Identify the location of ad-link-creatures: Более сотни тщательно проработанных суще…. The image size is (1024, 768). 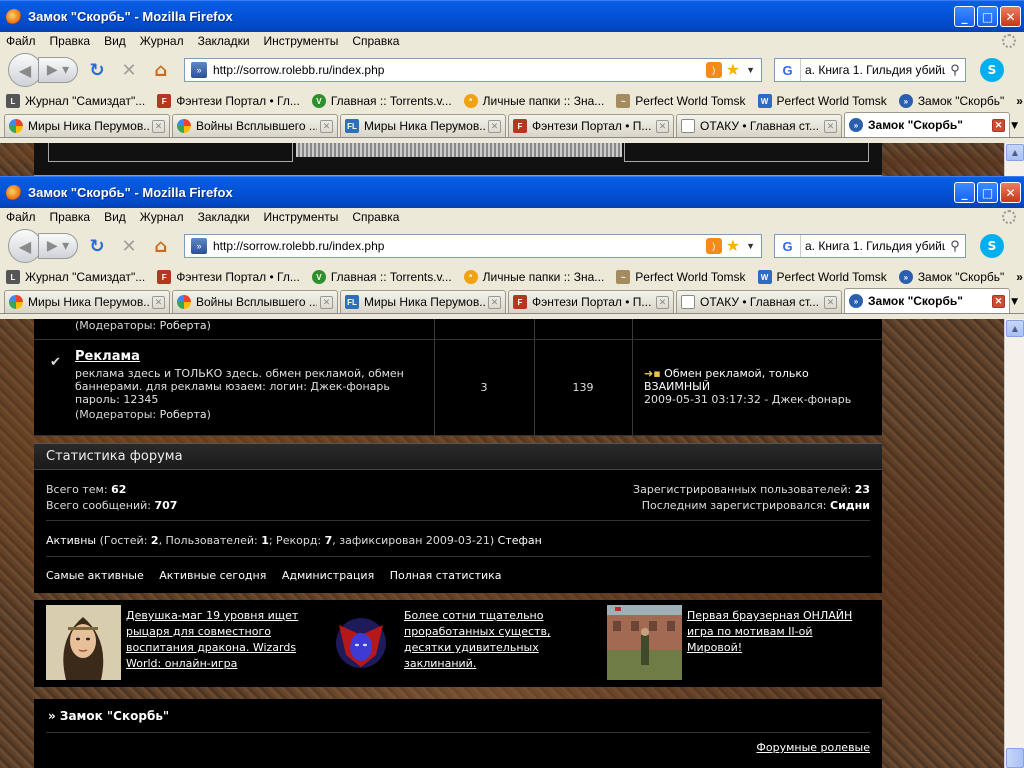
(499, 640).